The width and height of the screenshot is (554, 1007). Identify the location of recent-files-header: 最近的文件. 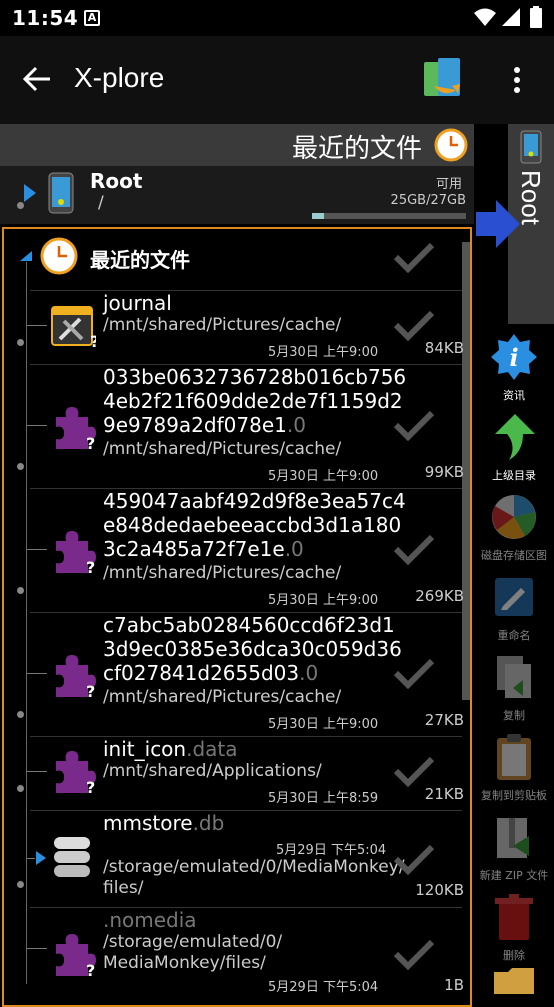
(235, 260).